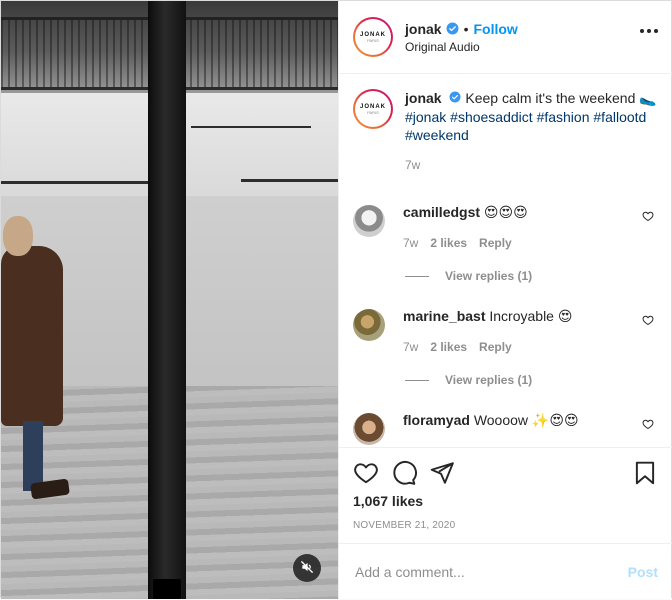 Image resolution: width=672 pixels, height=600 pixels. I want to click on mute-toggle-button, so click(307, 568).